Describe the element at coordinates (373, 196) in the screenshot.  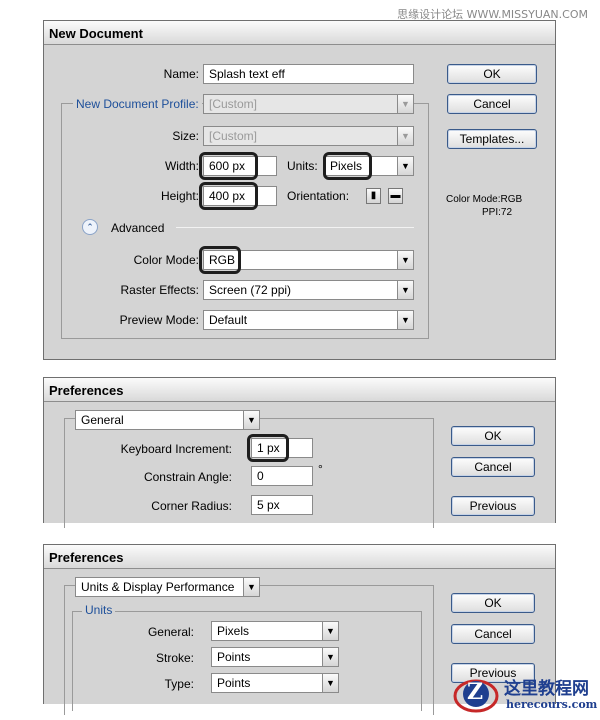
I see `portrait-icon: ▮` at that location.